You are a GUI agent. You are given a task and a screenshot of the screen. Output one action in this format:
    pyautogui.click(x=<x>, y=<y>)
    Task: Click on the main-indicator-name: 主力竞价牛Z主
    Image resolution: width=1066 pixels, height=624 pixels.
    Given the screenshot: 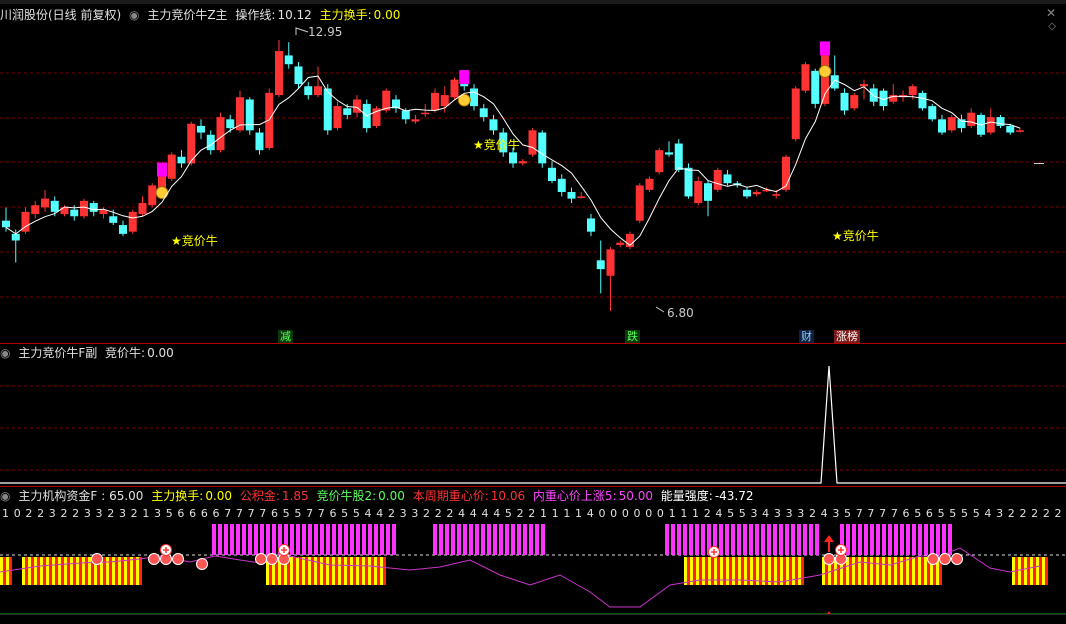 What is the action you would take?
    pyautogui.click(x=187, y=15)
    